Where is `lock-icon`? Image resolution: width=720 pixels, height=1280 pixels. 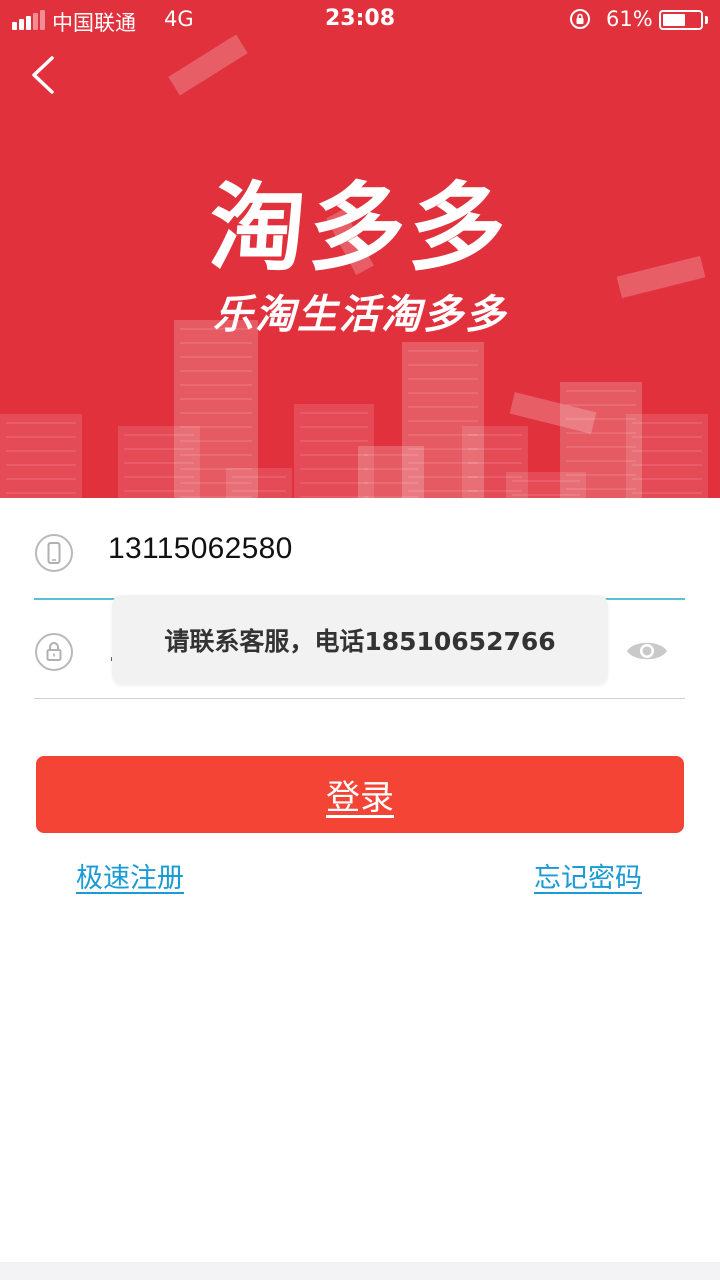
lock-icon is located at coordinates (54, 652).